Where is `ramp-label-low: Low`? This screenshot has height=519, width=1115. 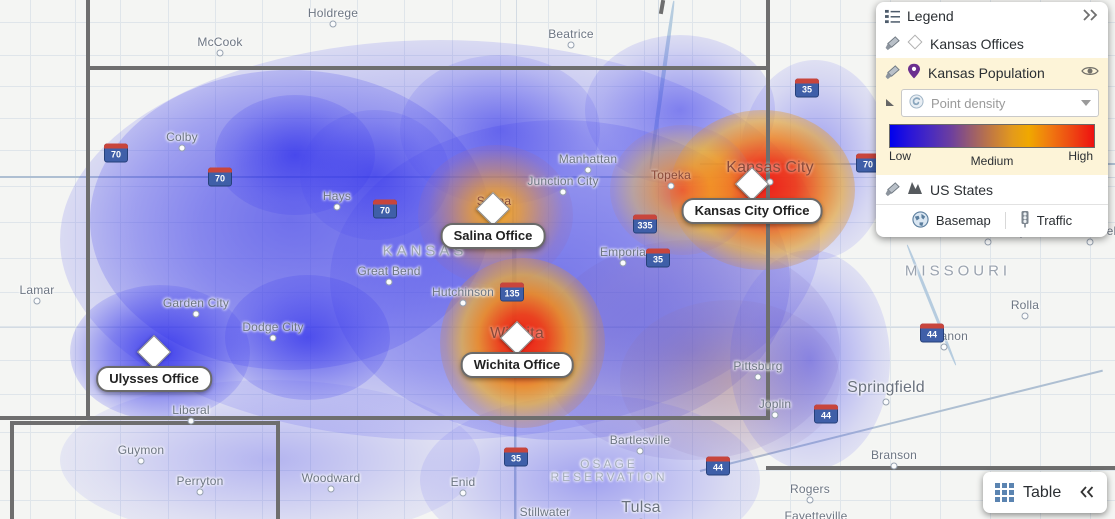 ramp-label-low: Low is located at coordinates (900, 156).